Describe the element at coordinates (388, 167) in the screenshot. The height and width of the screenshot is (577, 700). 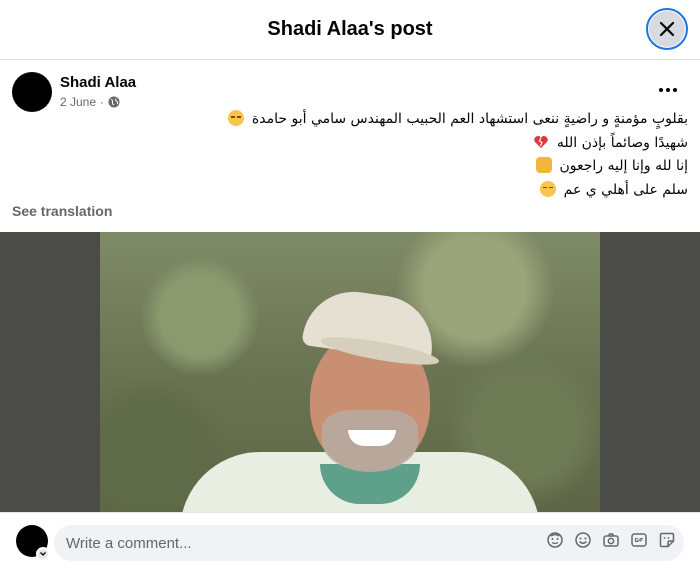
I see `post-line: إنا لله وإنا إليه راجعون` at that location.